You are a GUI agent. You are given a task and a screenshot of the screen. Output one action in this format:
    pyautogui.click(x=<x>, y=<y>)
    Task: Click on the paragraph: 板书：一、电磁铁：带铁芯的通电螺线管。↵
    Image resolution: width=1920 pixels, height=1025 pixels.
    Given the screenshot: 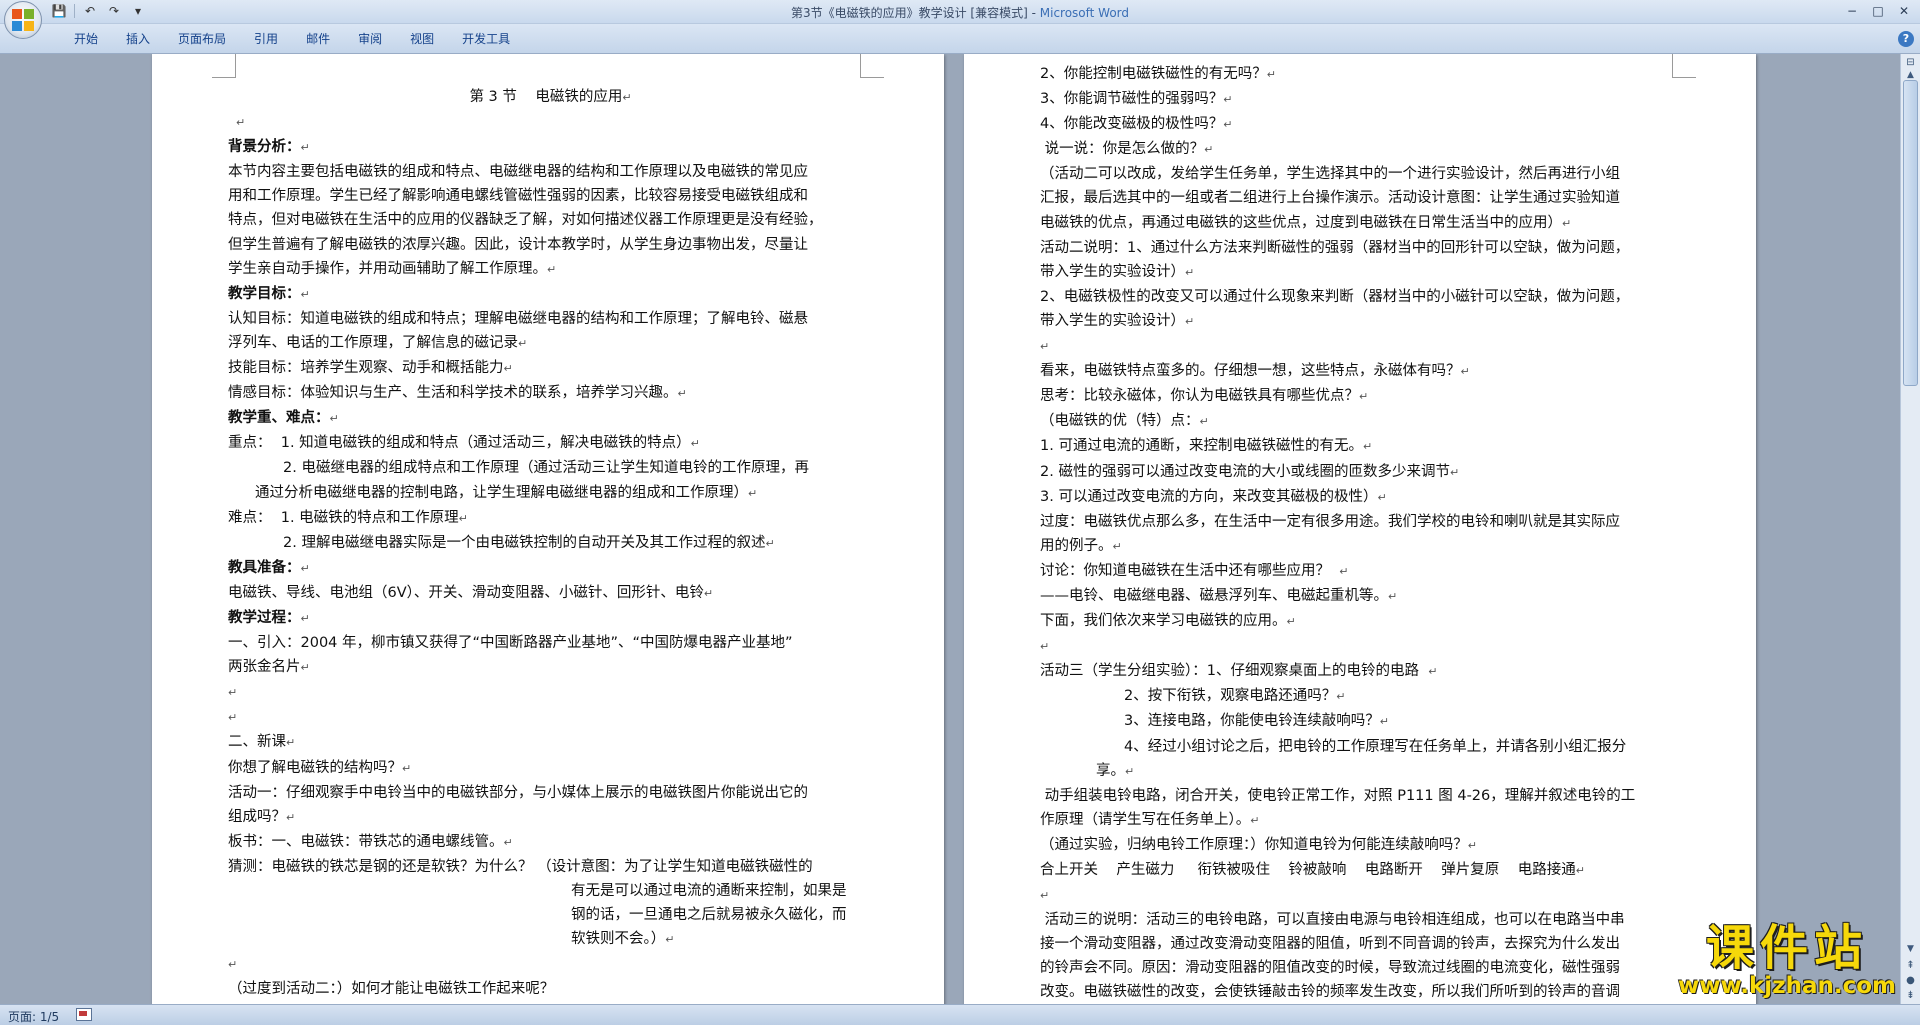 What is the action you would take?
    pyautogui.click(x=370, y=841)
    